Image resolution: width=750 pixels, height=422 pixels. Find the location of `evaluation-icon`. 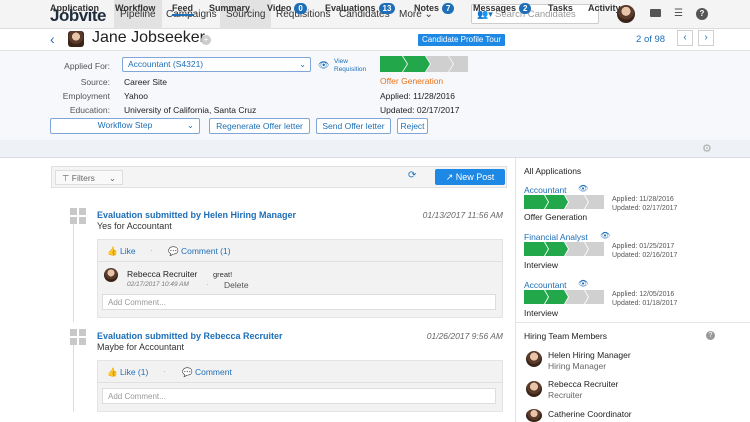

evaluation-icon is located at coordinates (78, 337).